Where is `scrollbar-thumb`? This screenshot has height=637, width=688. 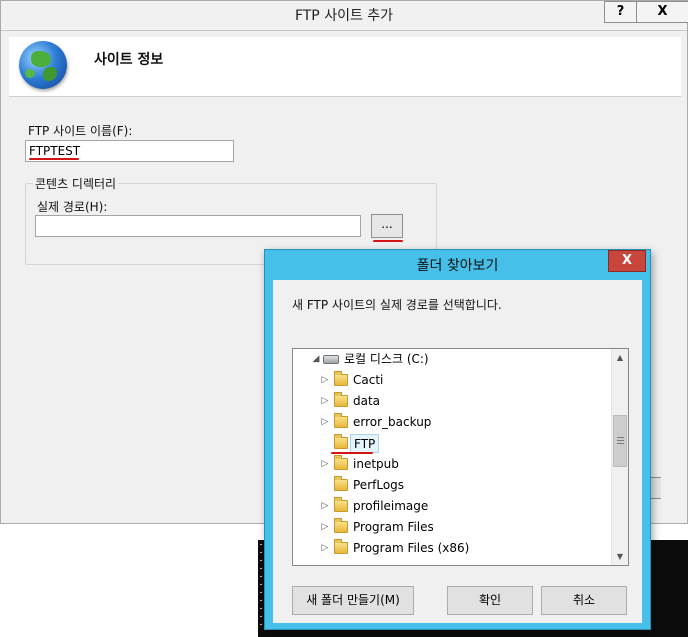
scrollbar-thumb is located at coordinates (620, 441).